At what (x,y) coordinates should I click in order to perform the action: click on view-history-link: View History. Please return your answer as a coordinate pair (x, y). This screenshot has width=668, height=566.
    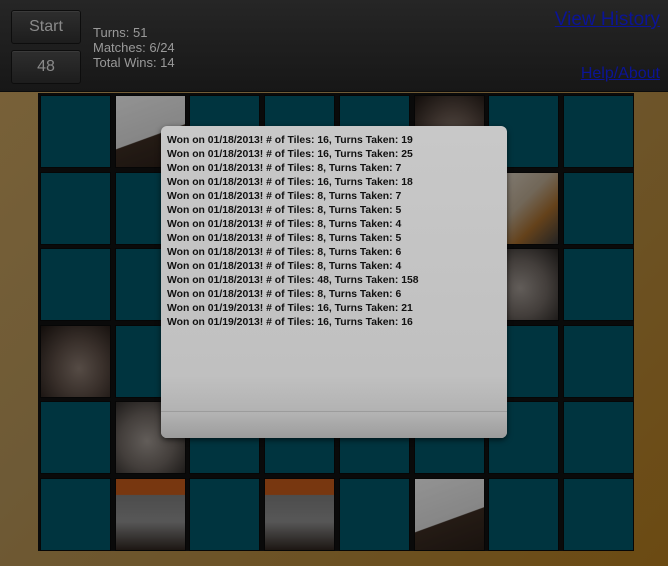
    Looking at the image, I should click on (607, 20).